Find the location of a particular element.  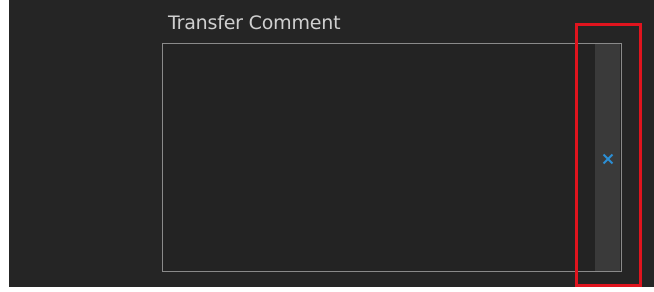

close-icon is located at coordinates (607, 159).